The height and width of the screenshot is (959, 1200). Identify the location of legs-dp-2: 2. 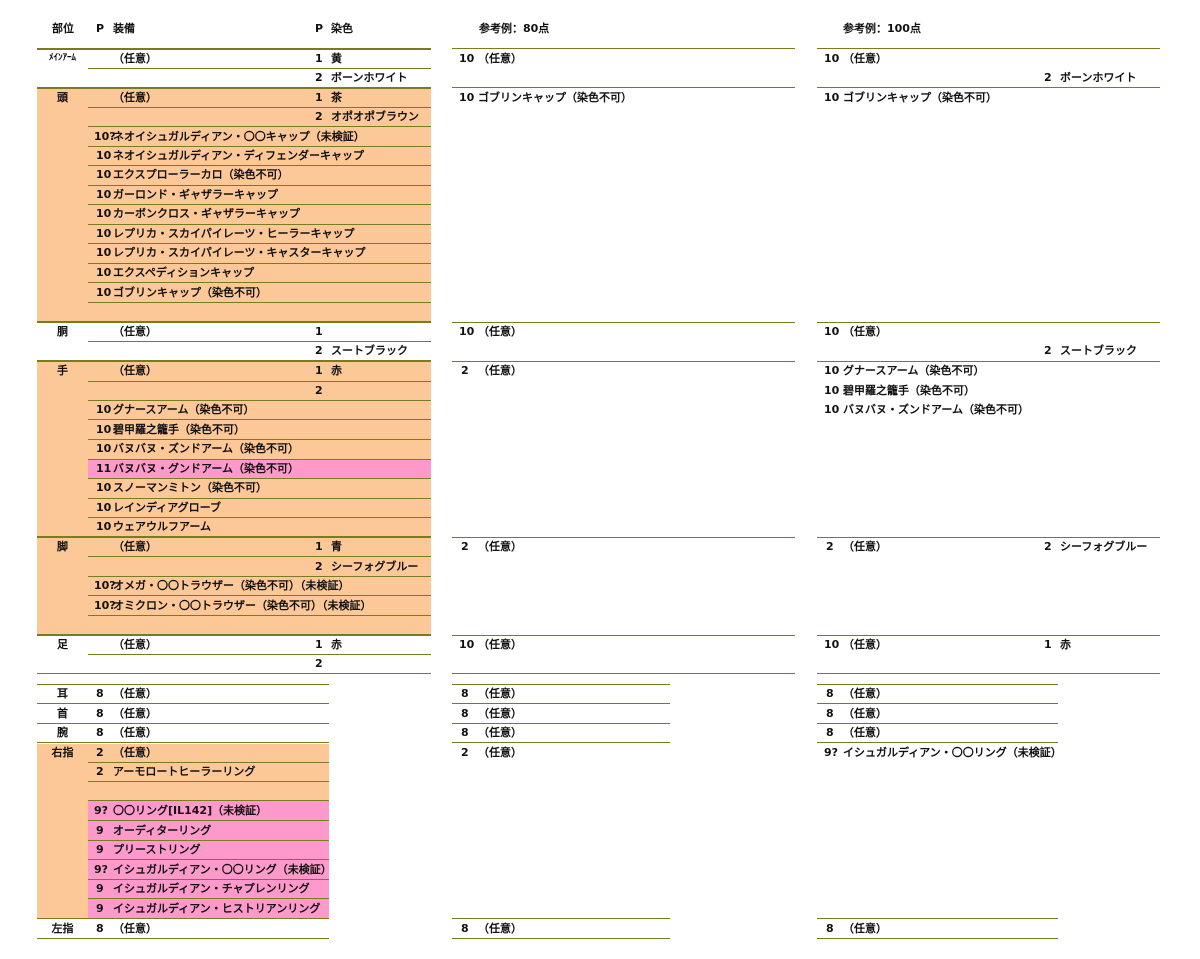
(319, 566).